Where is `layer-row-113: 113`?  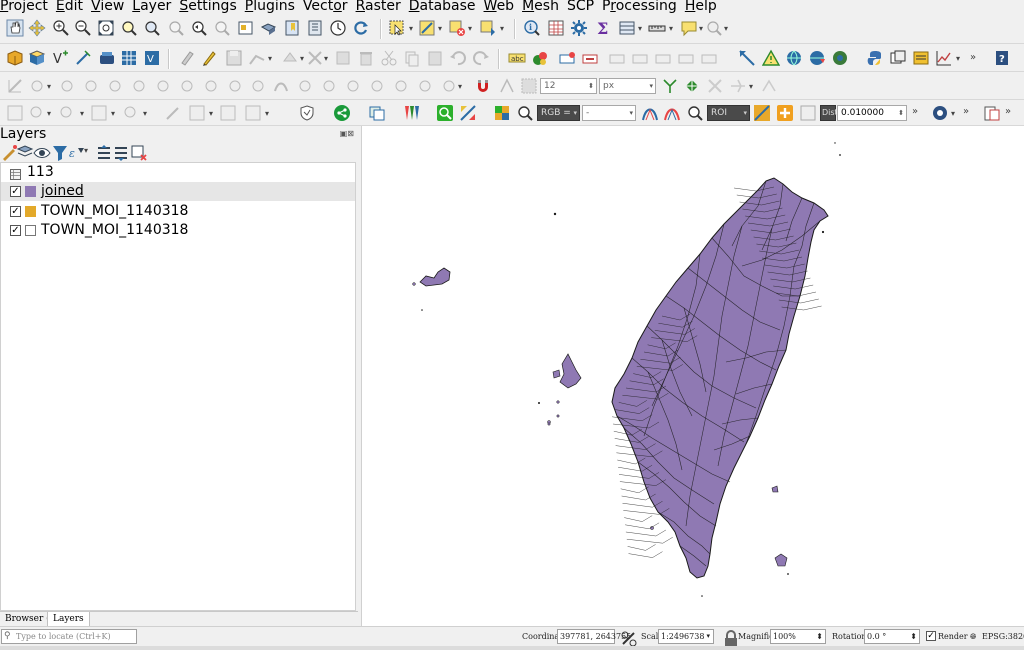 layer-row-113: 113 is located at coordinates (178, 172).